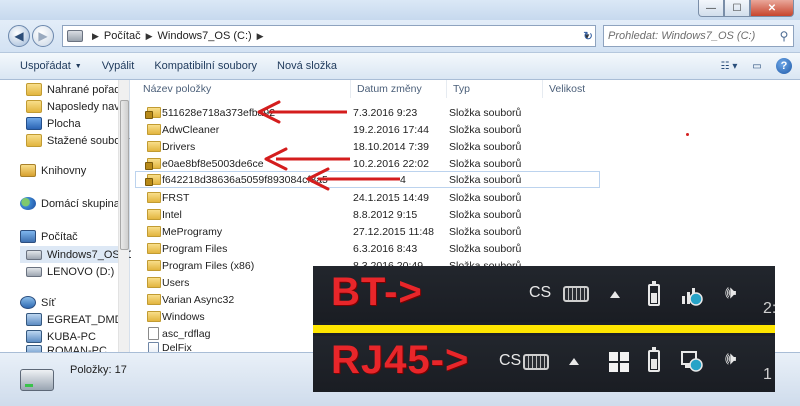 The image size is (800, 406). I want to click on nav-item-label: EGREAT_DMD, so click(85, 319).